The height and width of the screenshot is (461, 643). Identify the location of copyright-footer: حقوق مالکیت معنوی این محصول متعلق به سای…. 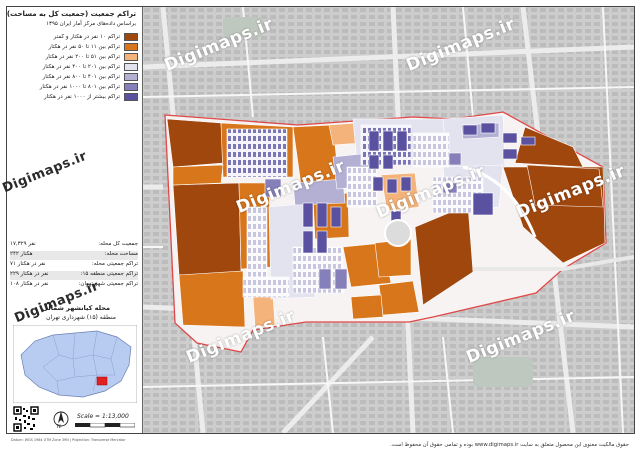
(320, 447).